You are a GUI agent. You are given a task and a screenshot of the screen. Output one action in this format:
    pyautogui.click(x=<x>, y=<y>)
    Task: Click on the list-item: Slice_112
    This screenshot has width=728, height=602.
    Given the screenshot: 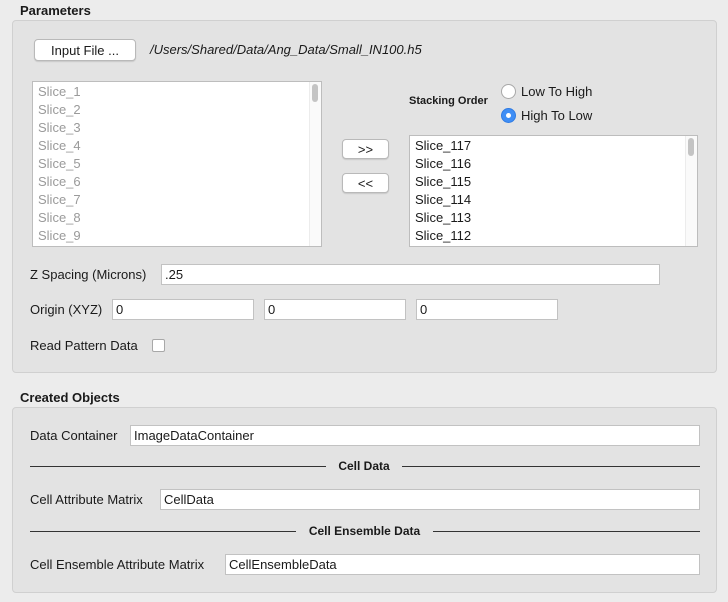 What is the action you would take?
    pyautogui.click(x=553, y=236)
    